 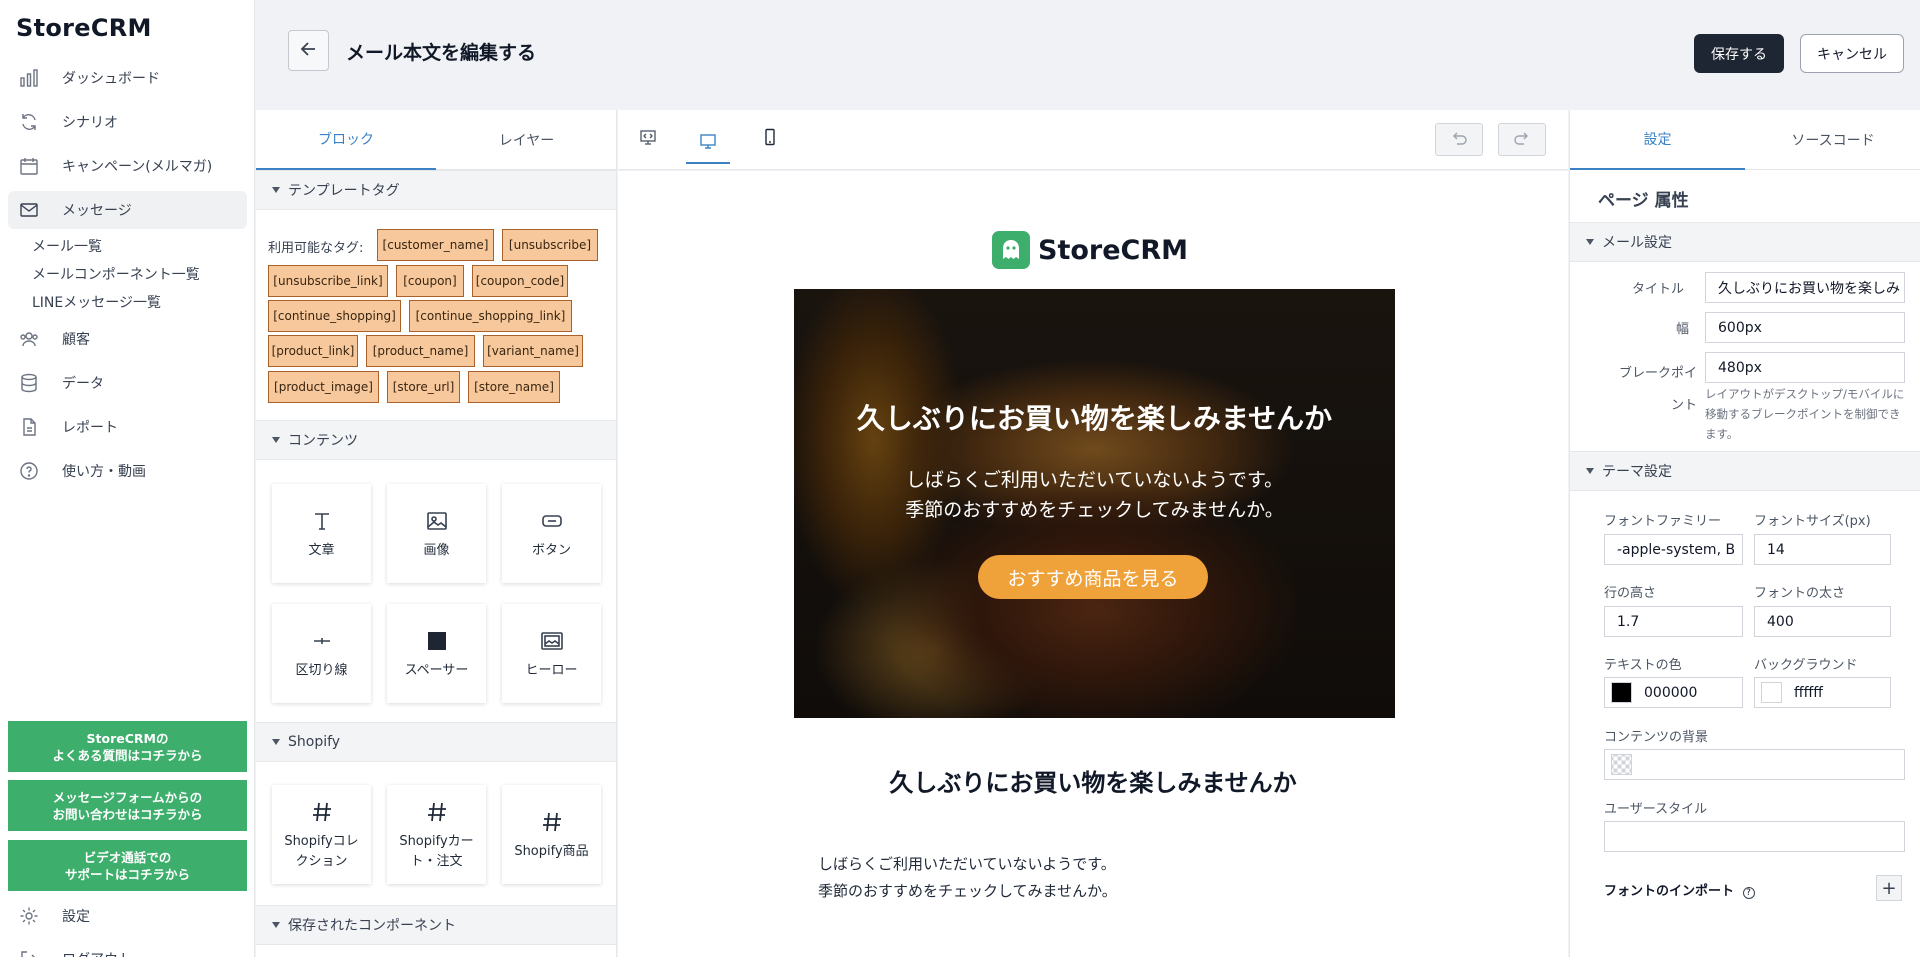 I want to click on sidebar-item-data: データ, so click(x=127, y=383).